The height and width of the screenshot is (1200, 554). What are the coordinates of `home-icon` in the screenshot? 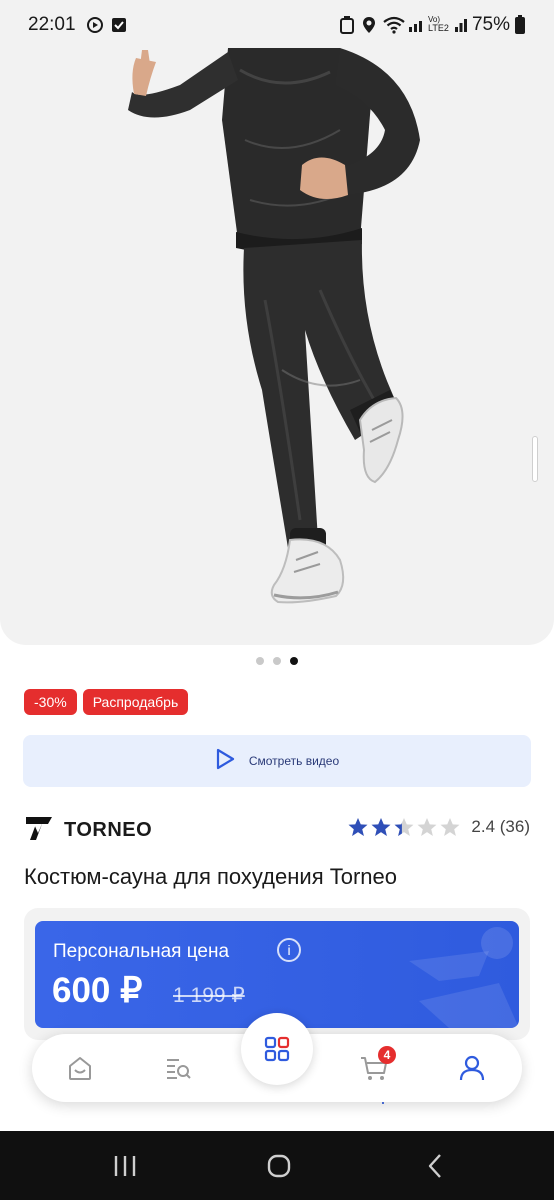 It's located at (80, 1068).